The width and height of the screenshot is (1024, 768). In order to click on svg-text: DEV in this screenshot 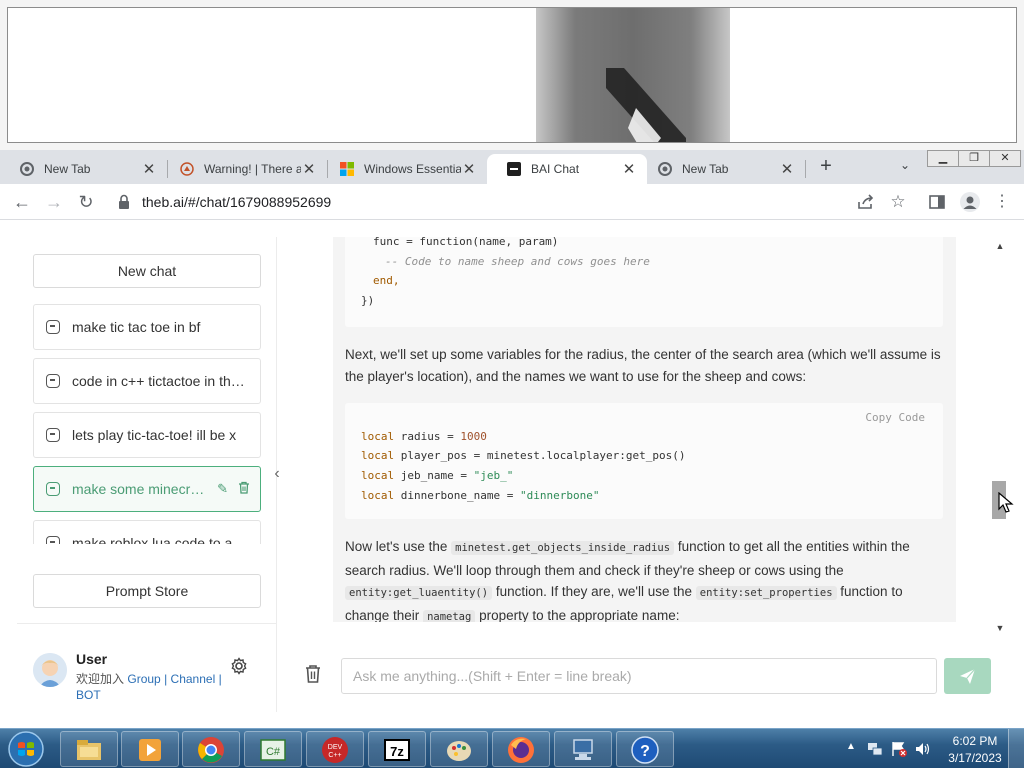, I will do `click(335, 747)`.